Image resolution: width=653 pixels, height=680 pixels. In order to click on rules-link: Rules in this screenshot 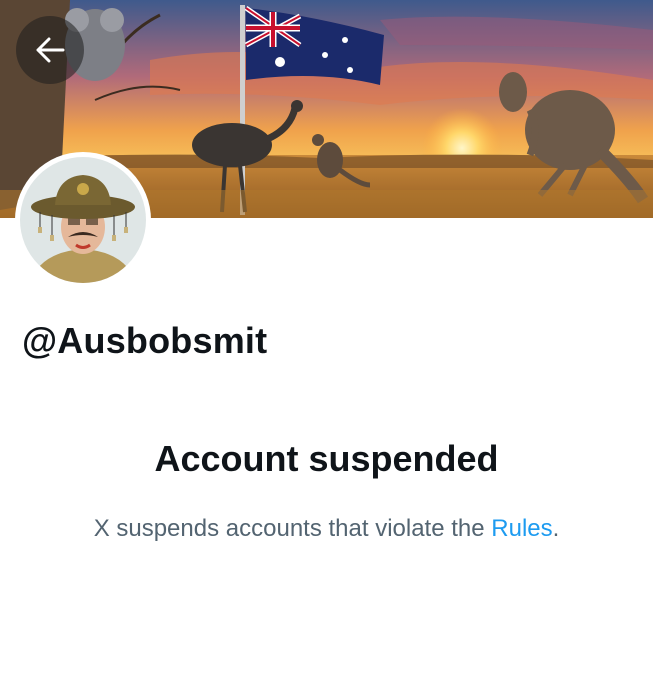, I will do `click(521, 528)`.